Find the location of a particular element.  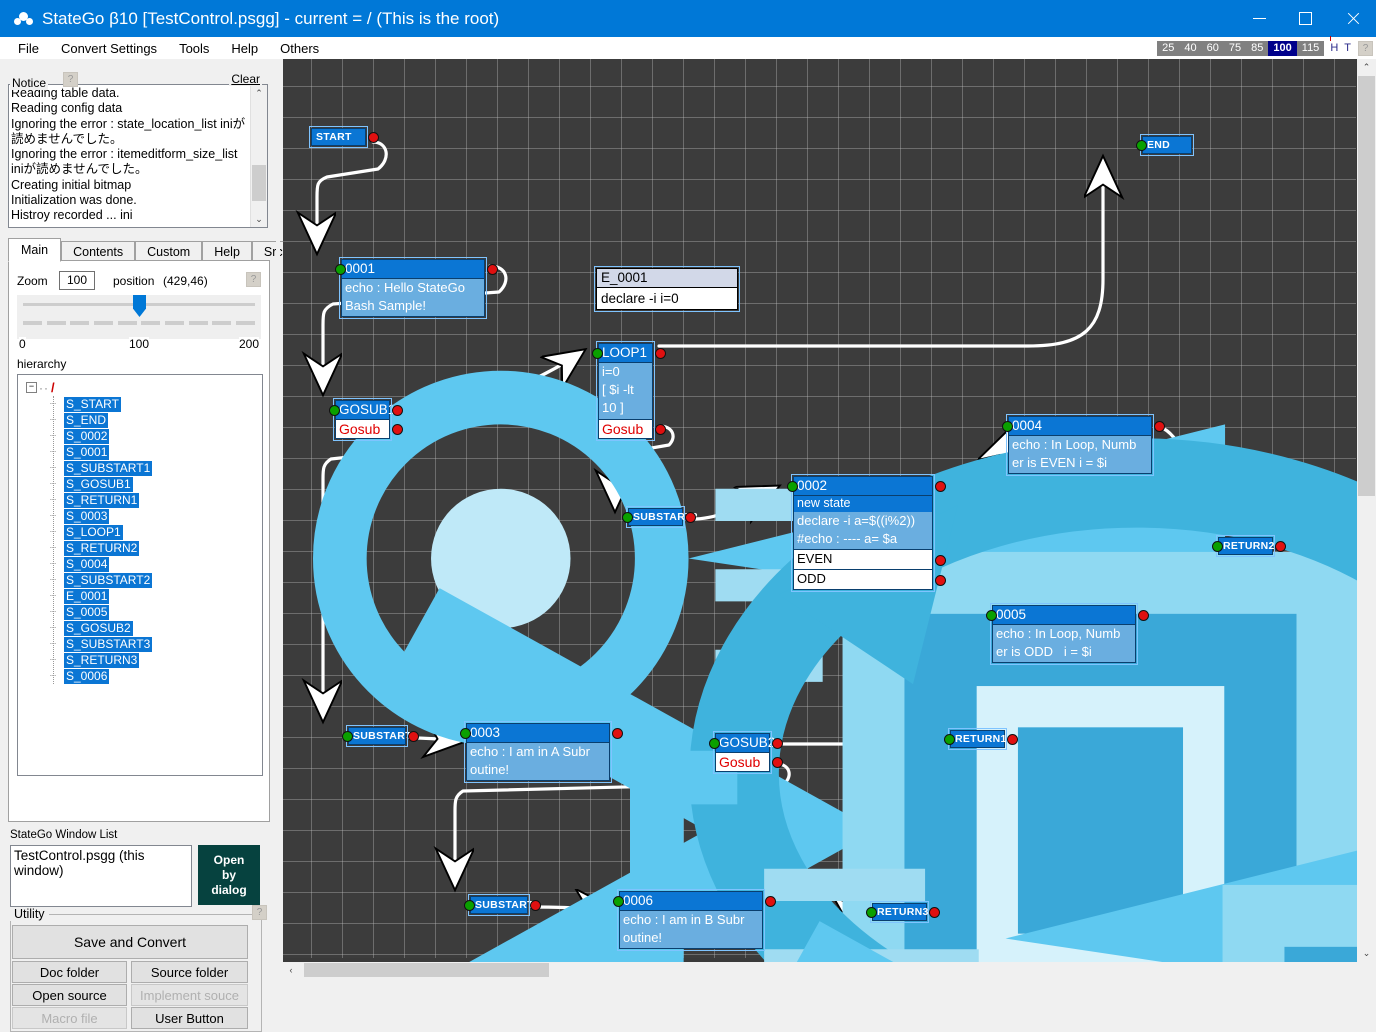

main-tab-help-icon: ? is located at coordinates (253, 279).